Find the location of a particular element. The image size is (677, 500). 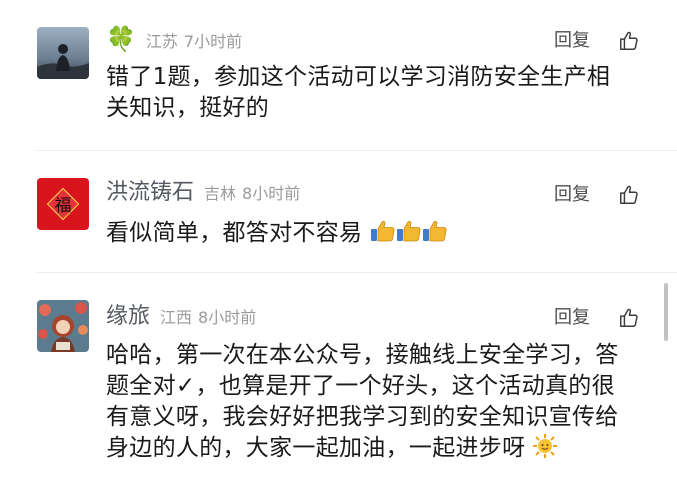

comment-header: 🍀 江苏 7小时前 is located at coordinates (174, 39).